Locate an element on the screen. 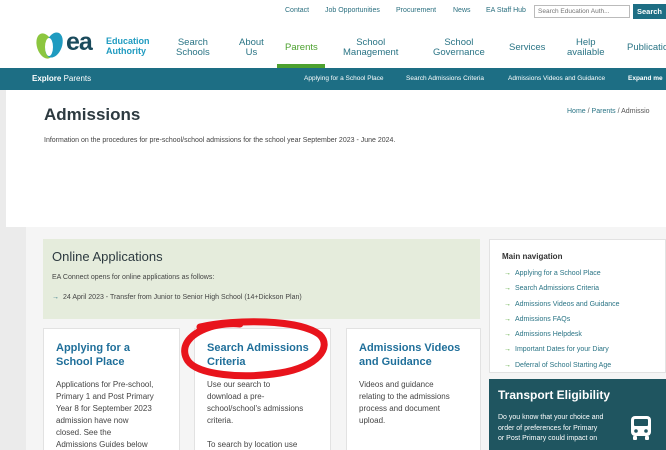  nav-services: Services is located at coordinates (527, 48).